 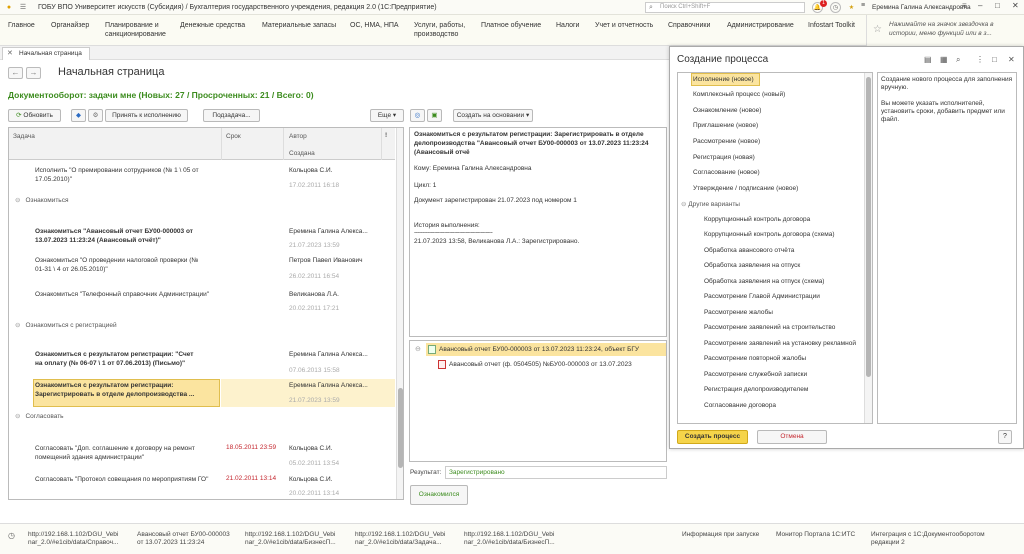 I want to click on process-item: Утверждение / подписание (новое), so click(x=745, y=188).